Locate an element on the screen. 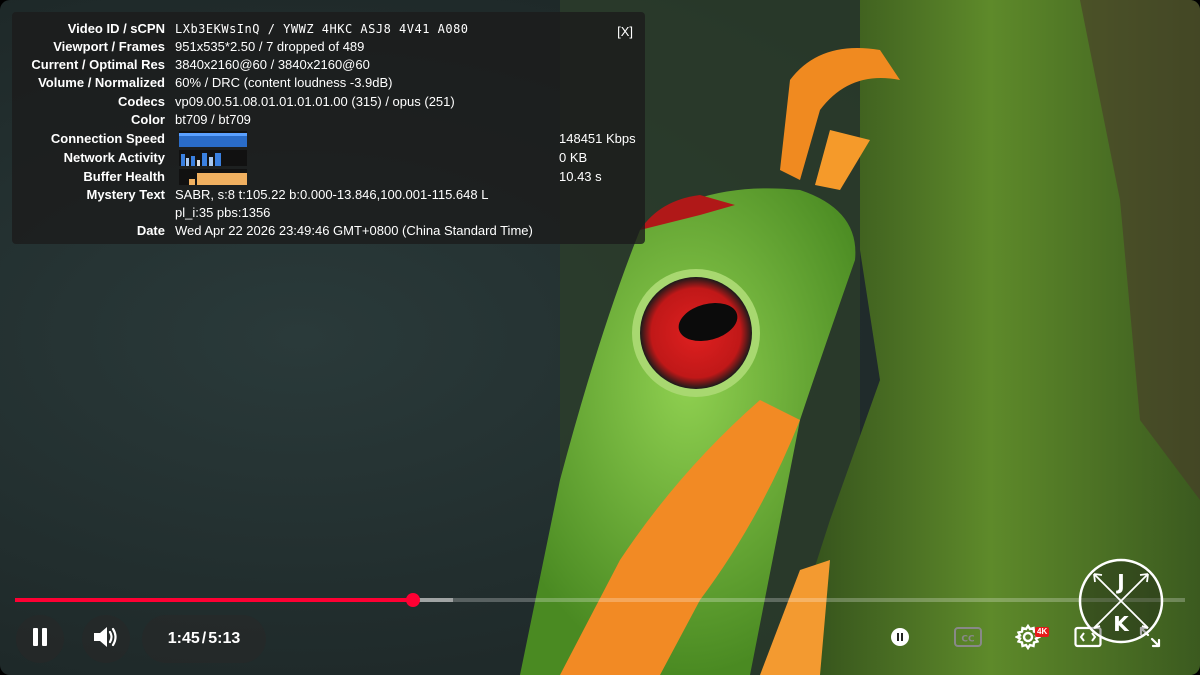 This screenshot has width=1200, height=675. channel-watermark-logo: J K is located at coordinates (1121, 601).